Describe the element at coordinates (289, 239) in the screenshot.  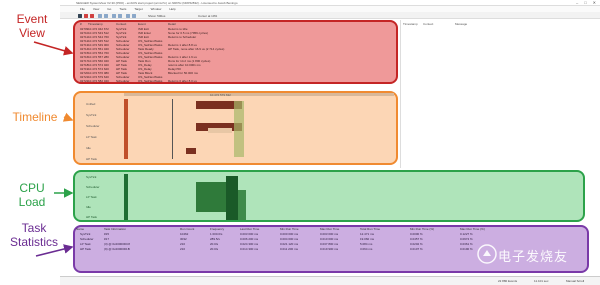
I see `stats-cell-min: 0.004 000 ms` at that location.